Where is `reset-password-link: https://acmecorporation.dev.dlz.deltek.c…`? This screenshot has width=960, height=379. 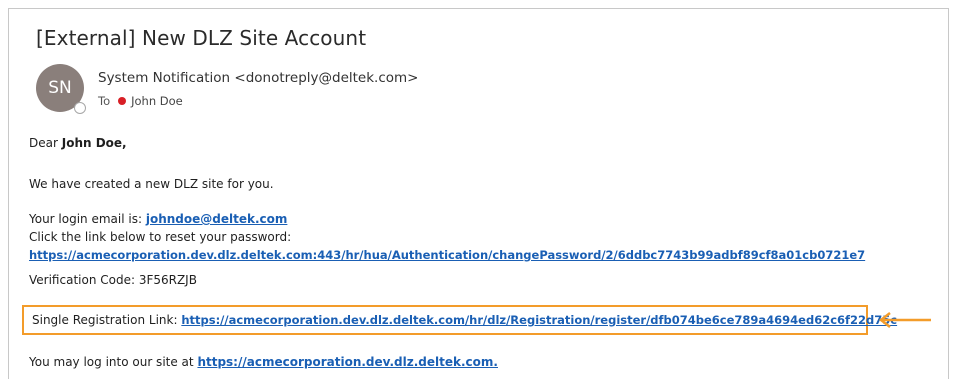 reset-password-link: https://acmecorporation.dev.dlz.deltek.c… is located at coordinates (447, 255).